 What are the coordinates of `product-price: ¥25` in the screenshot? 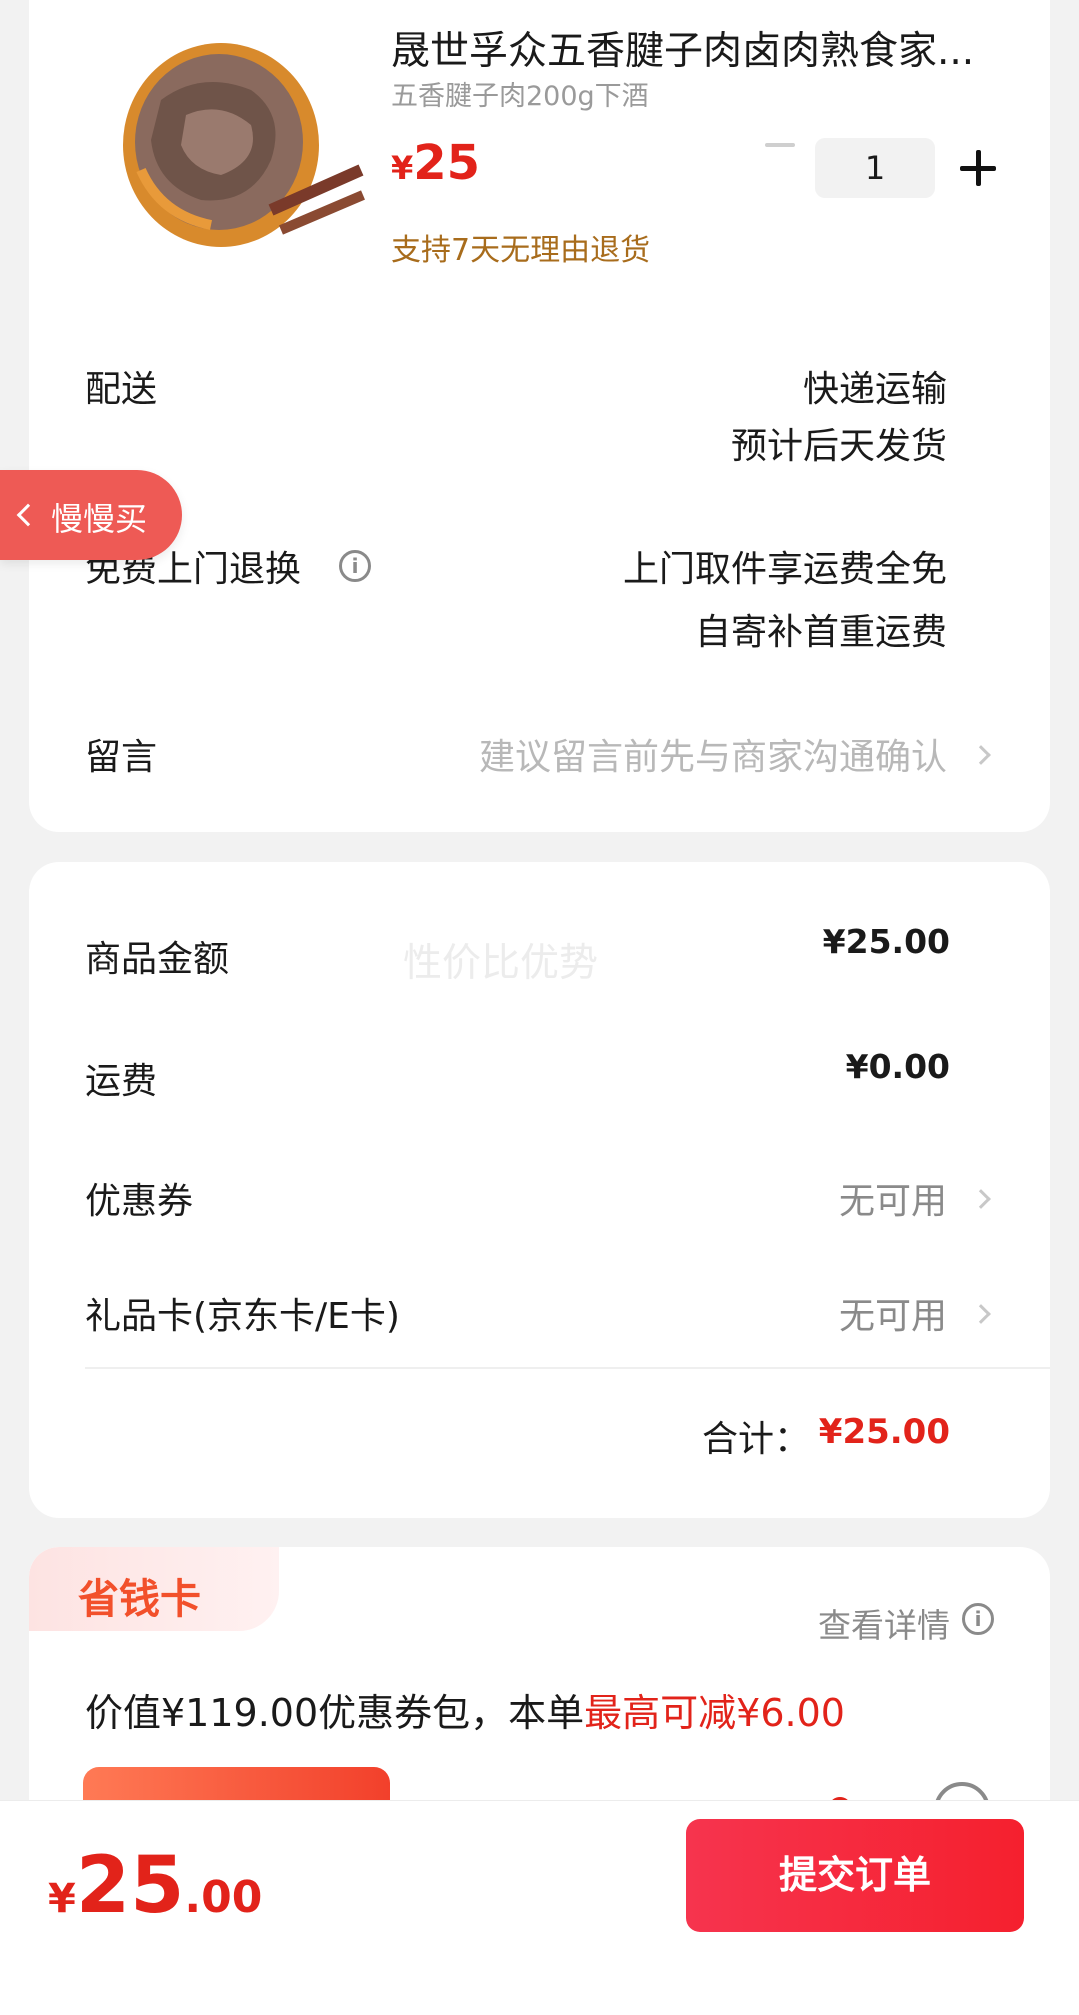 It's located at (435, 163).